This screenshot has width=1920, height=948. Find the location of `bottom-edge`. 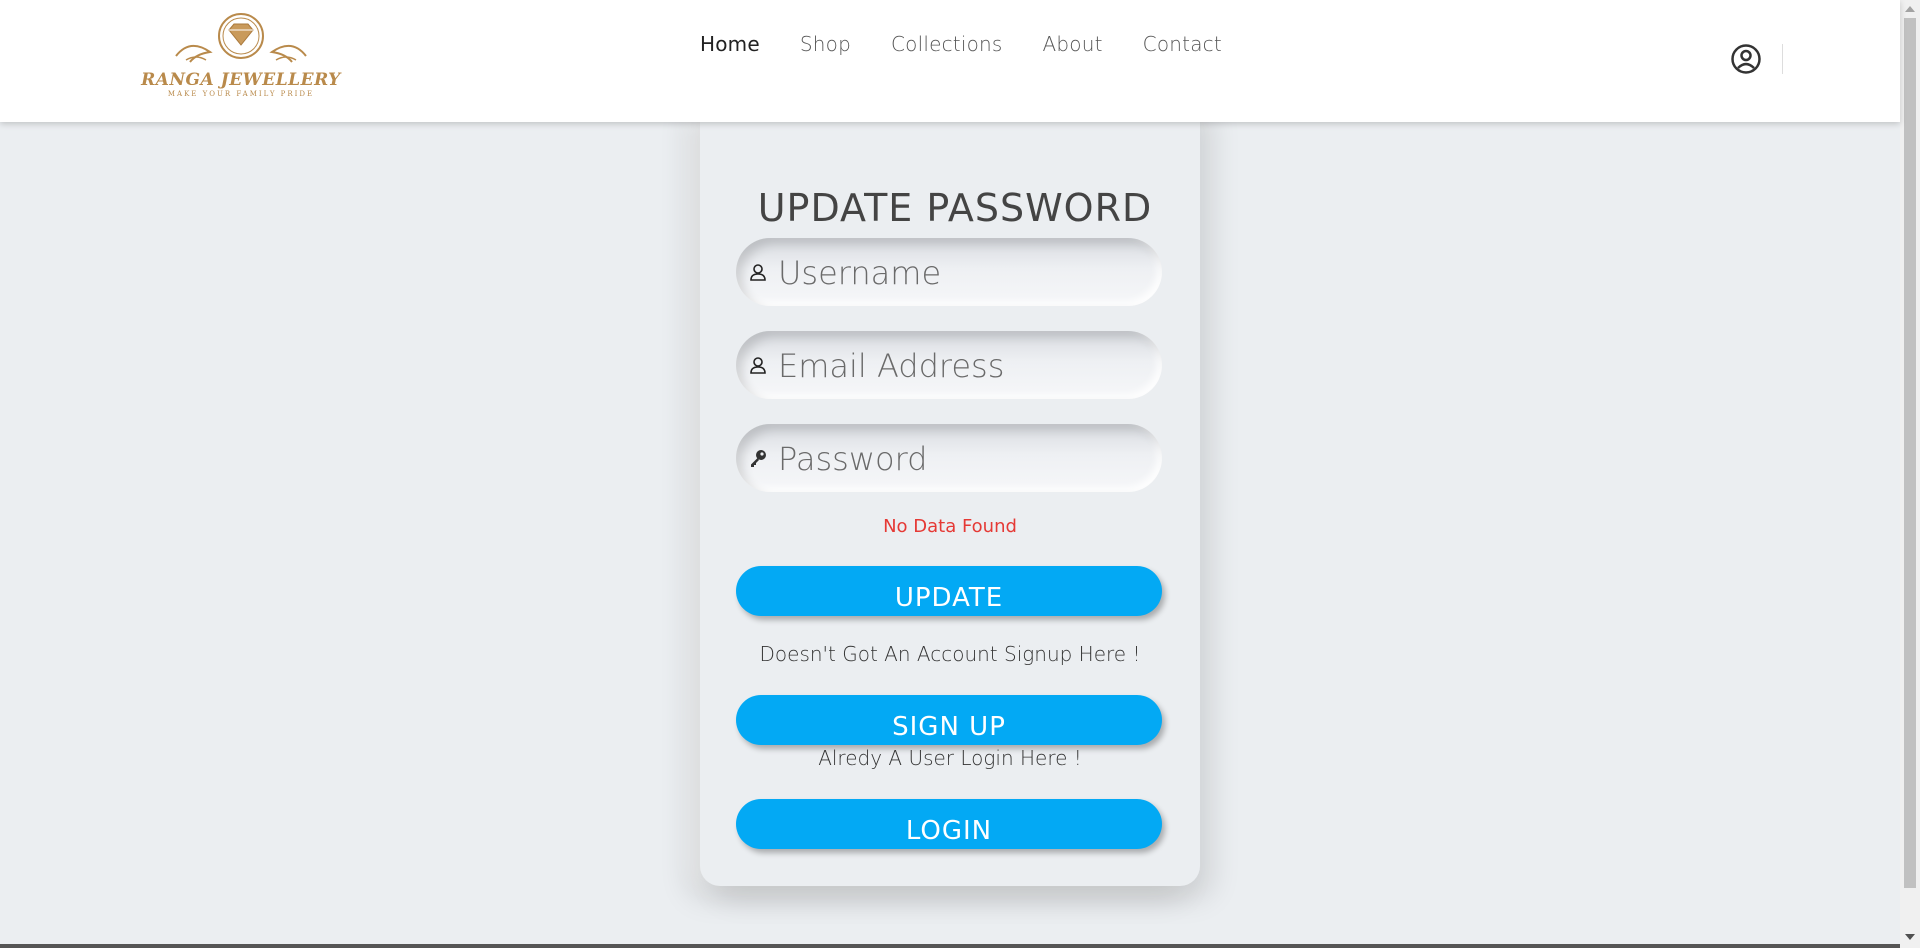

bottom-edge is located at coordinates (950, 946).